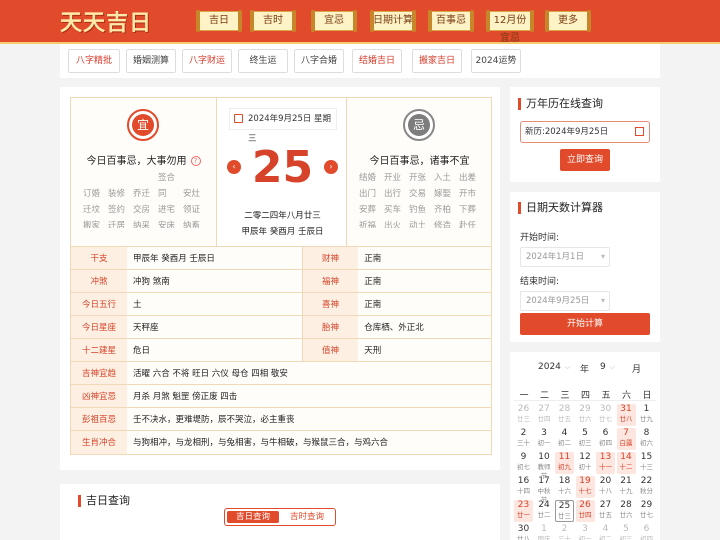 The image size is (720, 540). I want to click on subnav-zhongshengyun: 终生运, so click(263, 61).